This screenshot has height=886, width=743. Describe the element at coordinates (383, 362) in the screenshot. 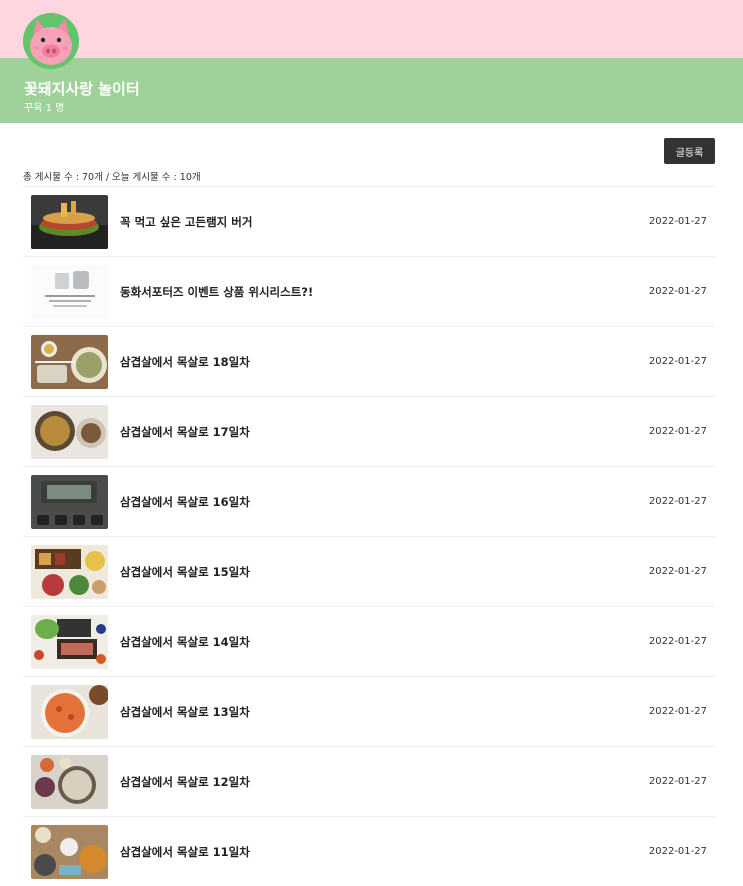

I see `post-title: 삼겹살에서 목살로 18일차` at that location.